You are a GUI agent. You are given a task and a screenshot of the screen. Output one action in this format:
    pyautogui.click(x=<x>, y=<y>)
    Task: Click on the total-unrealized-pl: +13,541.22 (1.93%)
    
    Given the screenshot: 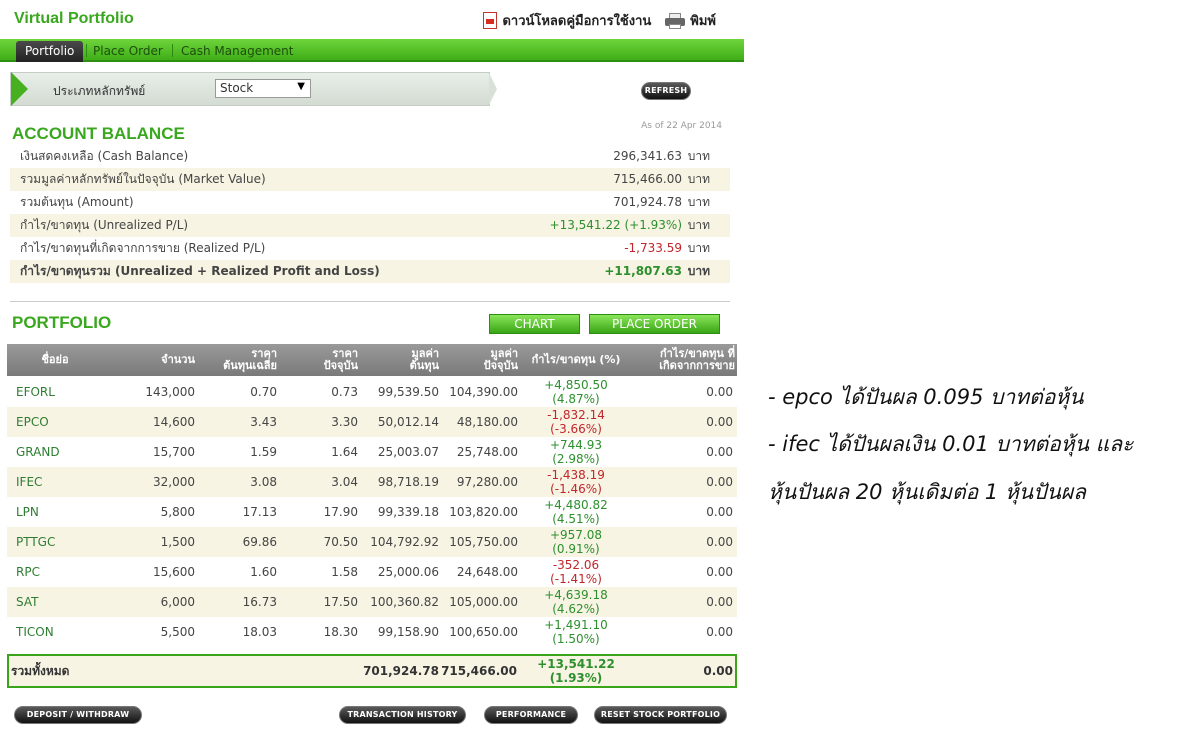 What is the action you would take?
    pyautogui.click(x=576, y=671)
    